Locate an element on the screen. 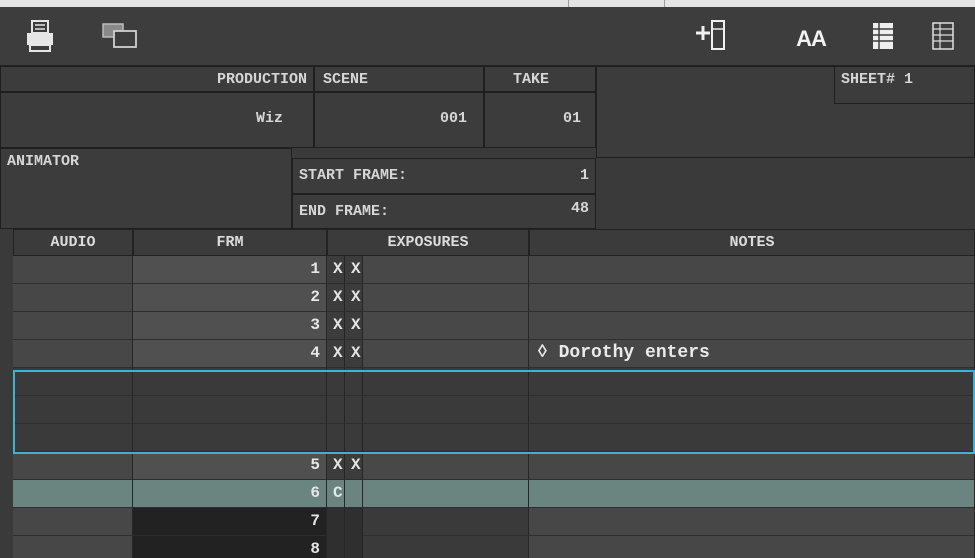  production-label: PRODUCTION is located at coordinates (157, 79).